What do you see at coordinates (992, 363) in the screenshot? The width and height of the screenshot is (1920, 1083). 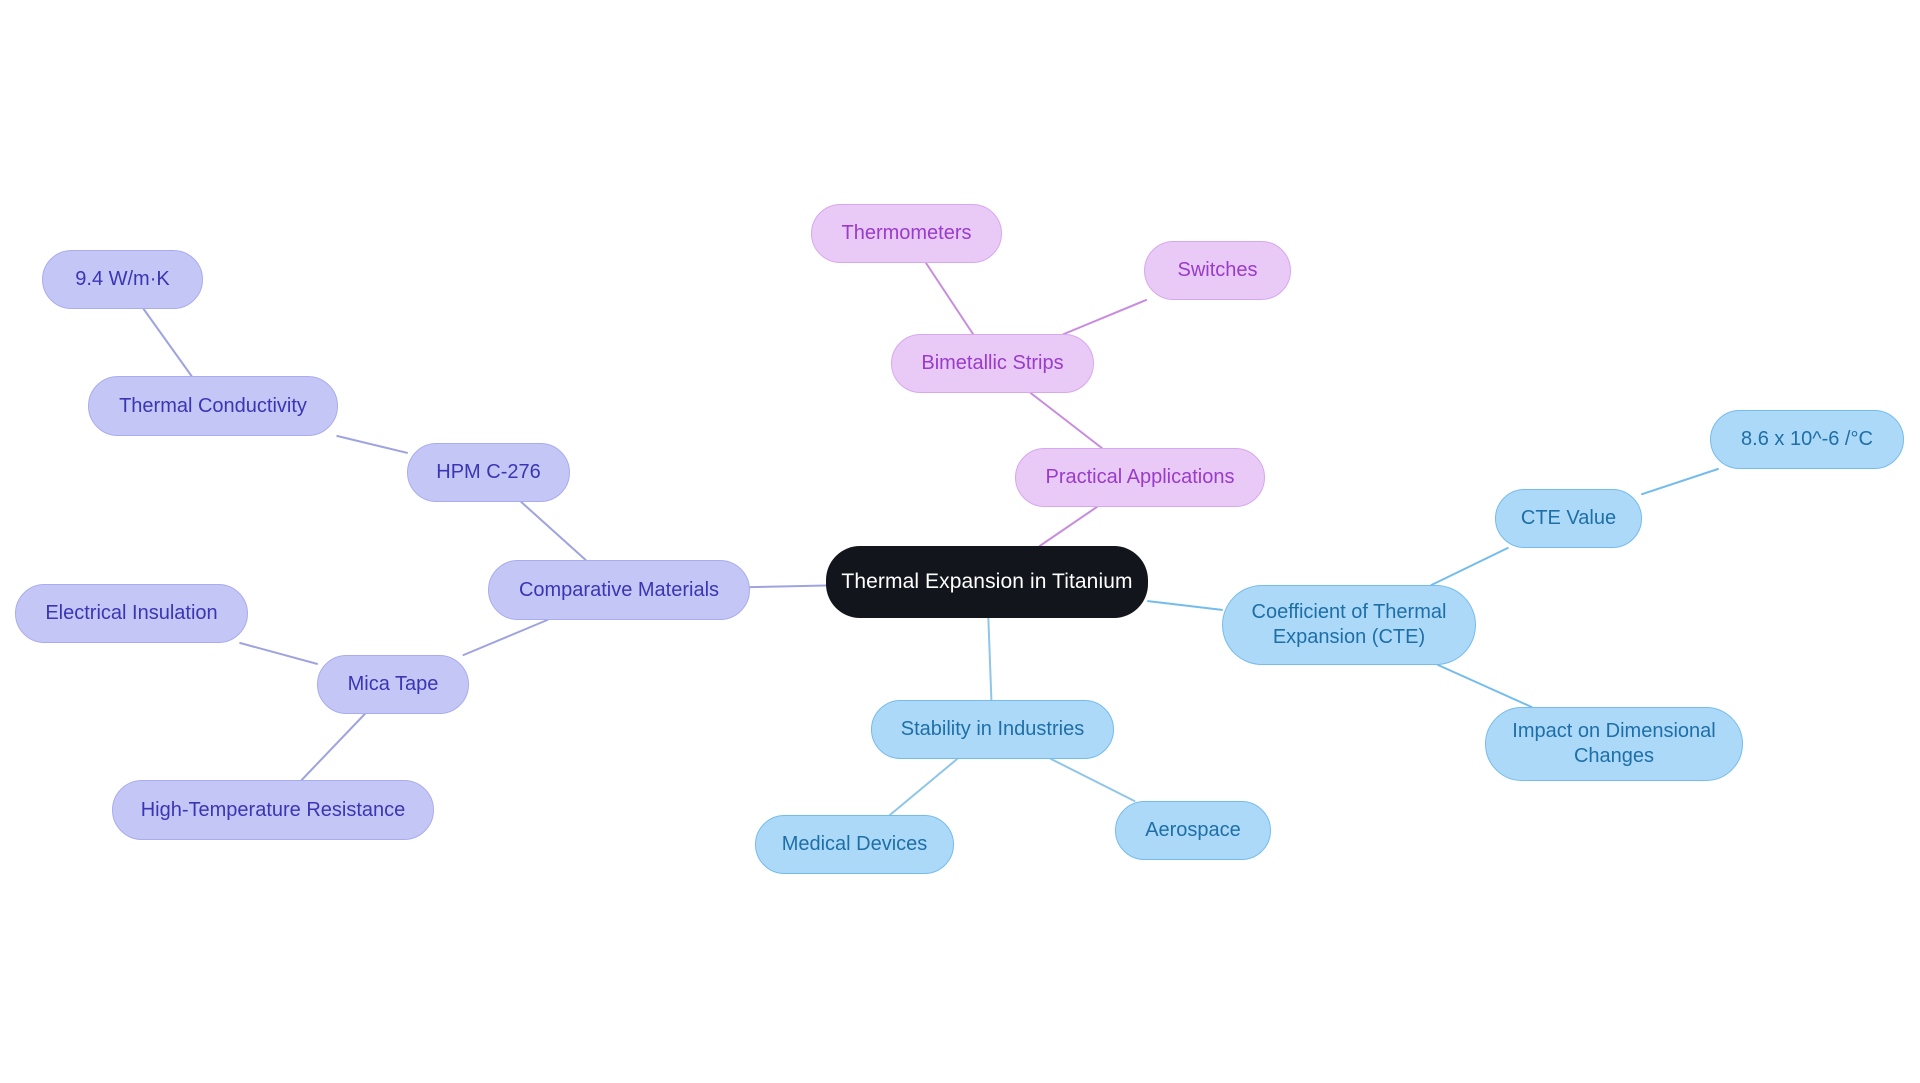 I see `mindmap-node-bimetal: Bimetallic Strips` at bounding box center [992, 363].